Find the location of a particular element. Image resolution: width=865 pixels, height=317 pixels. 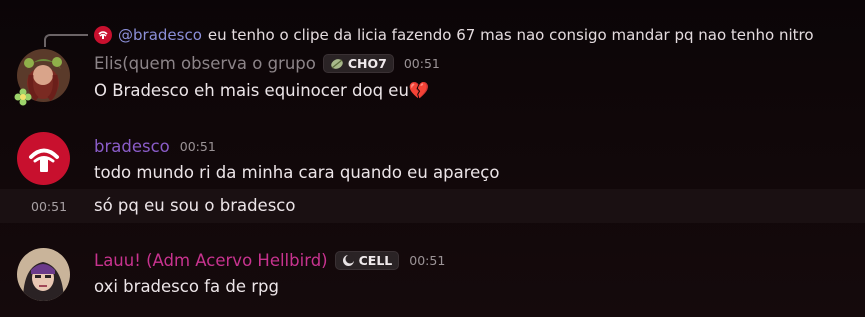

author-name: bradesco is located at coordinates (132, 146).